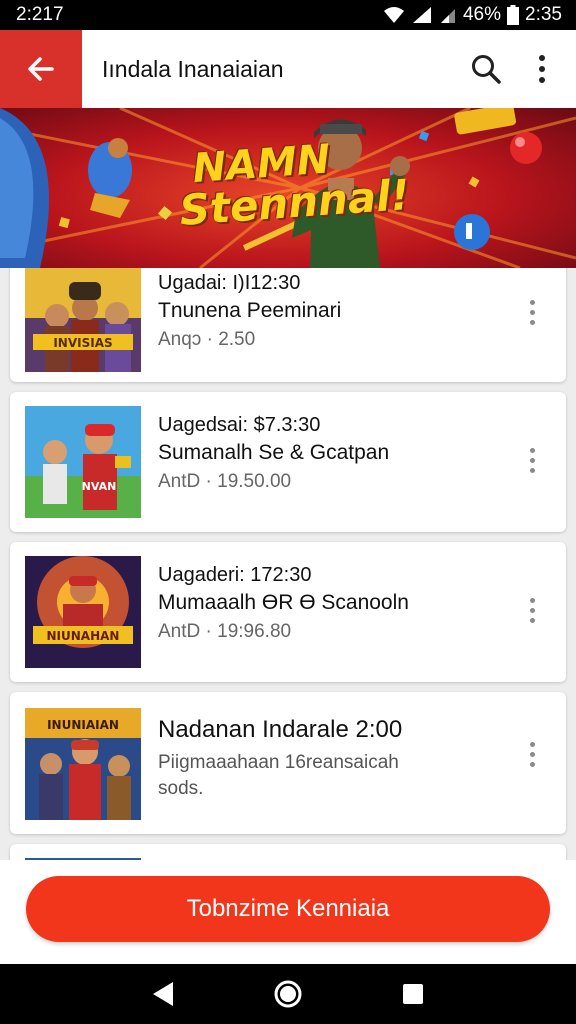 The image size is (576, 1024). I want to click on recents-square-icon, so click(413, 994).